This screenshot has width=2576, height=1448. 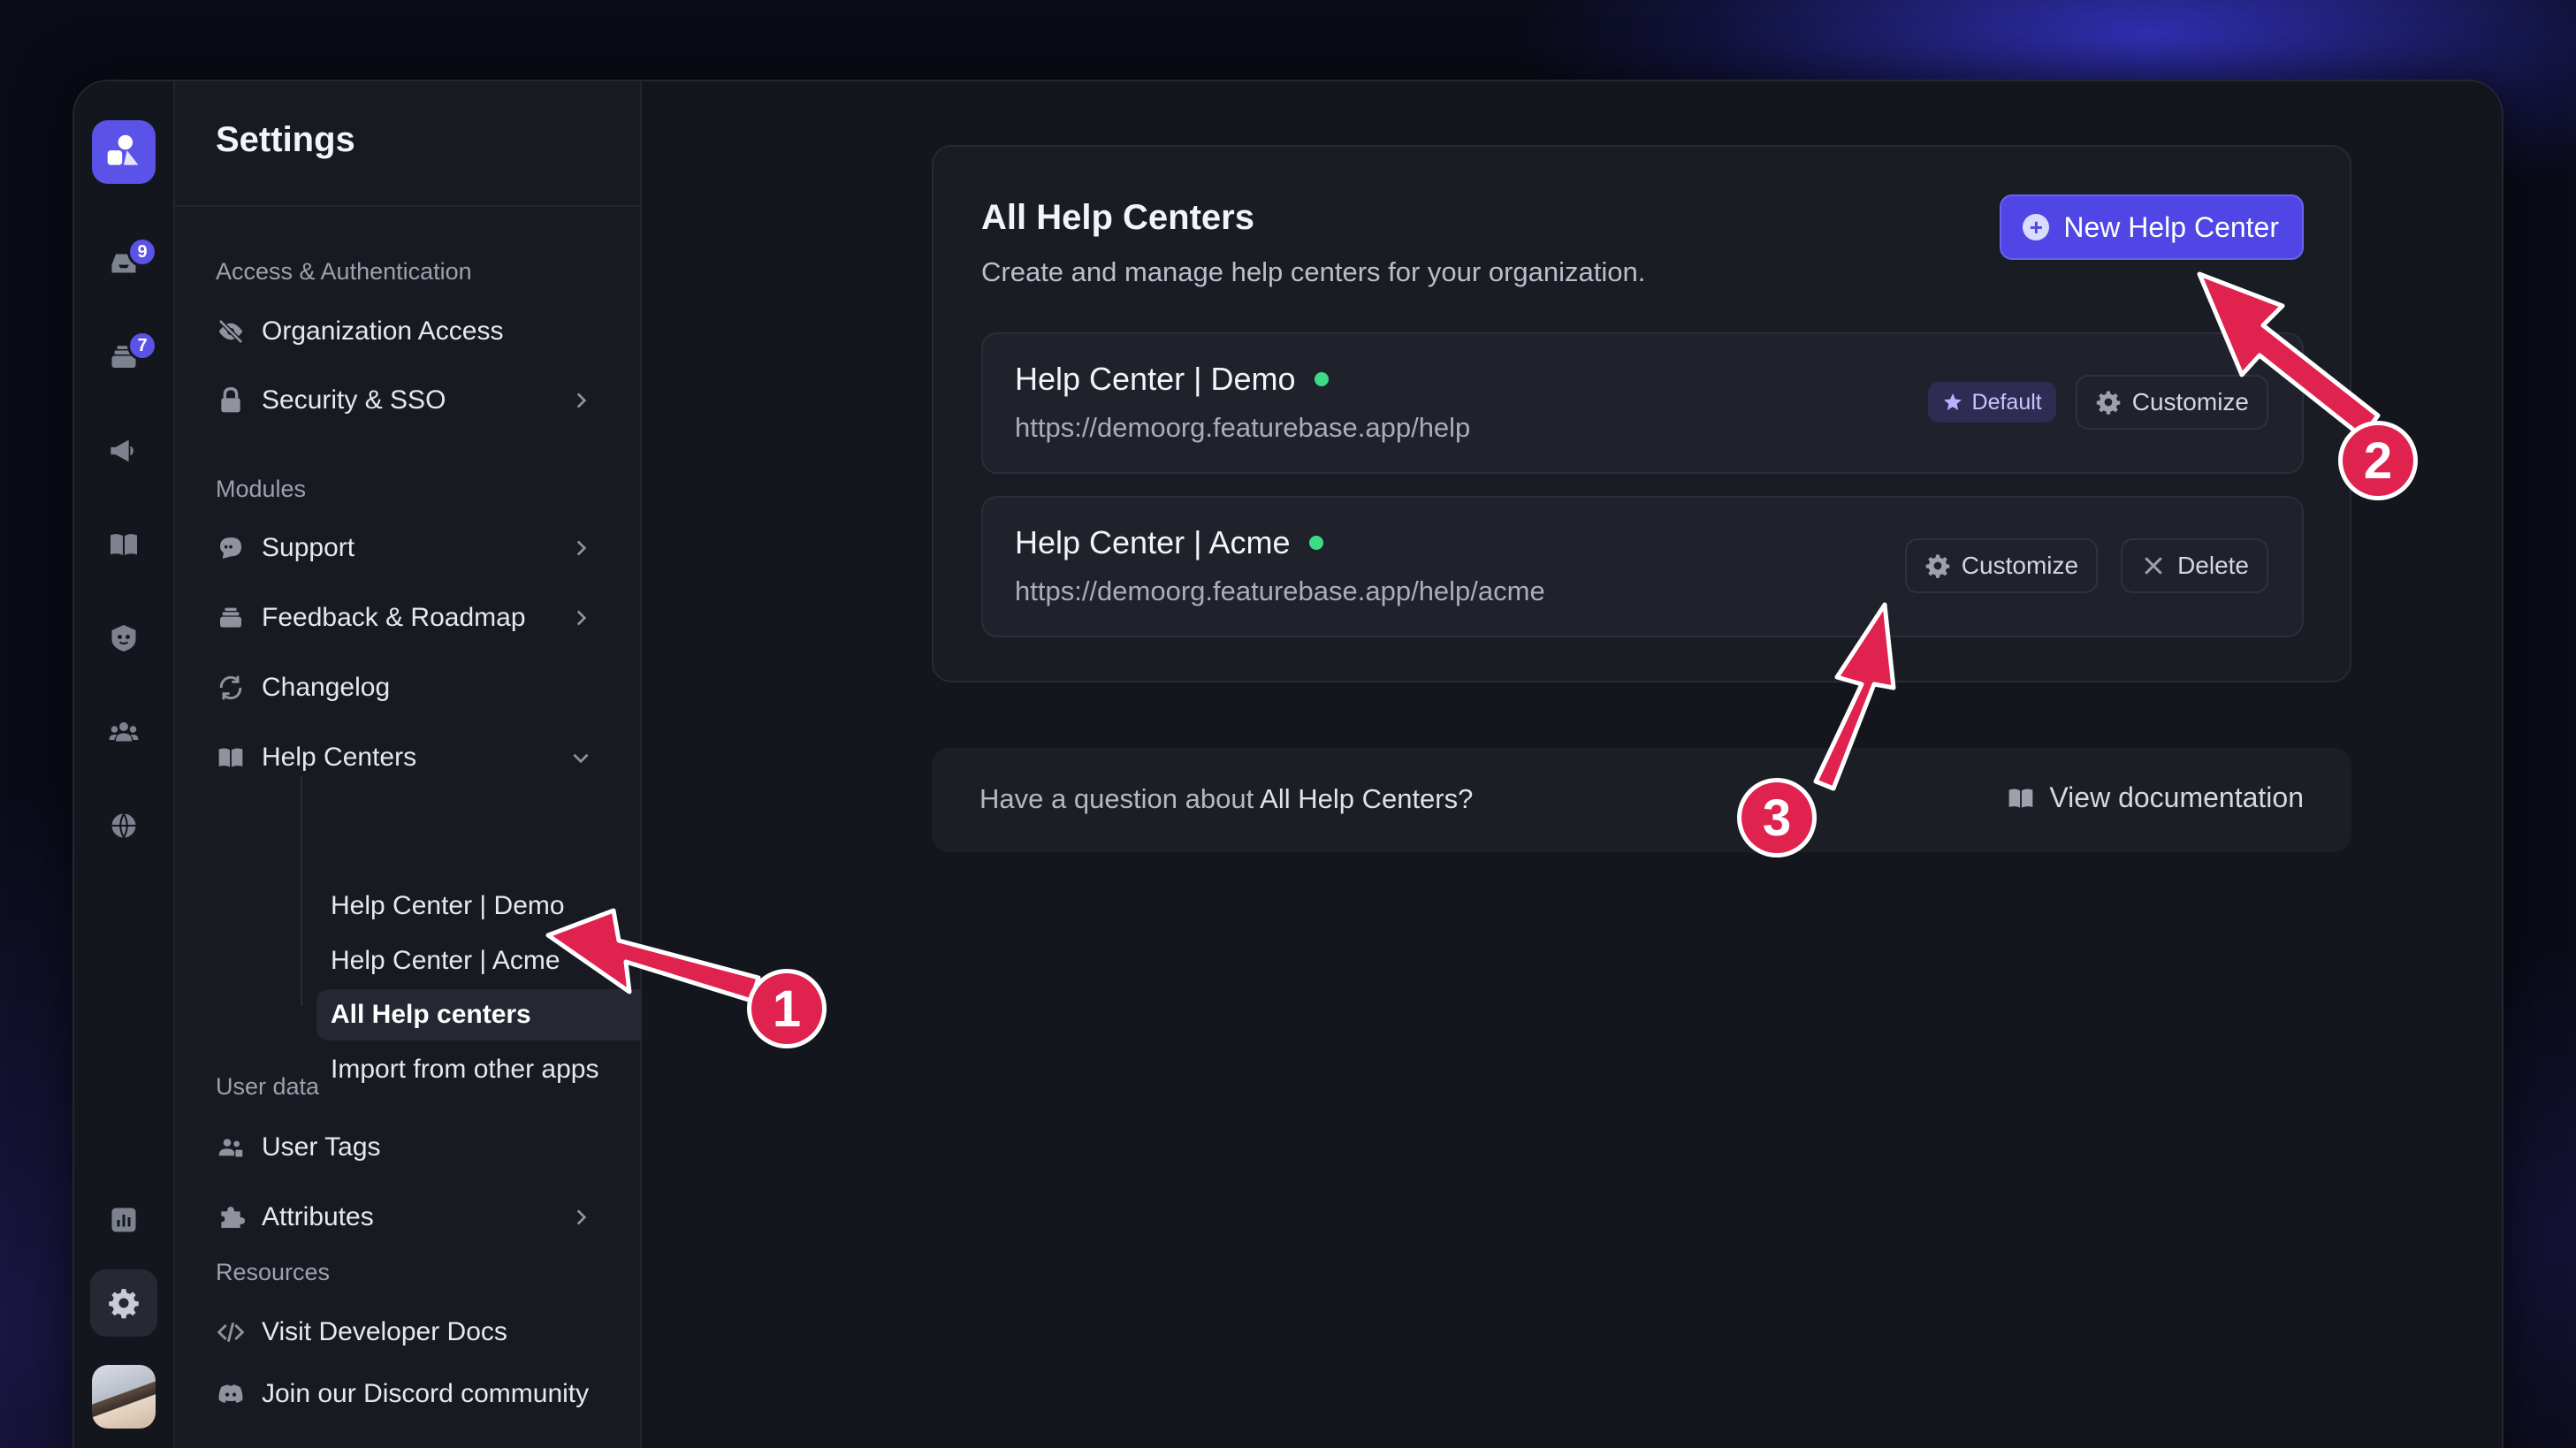 I want to click on sub-item-all-help-centers: All Help centers, so click(x=494, y=1014).